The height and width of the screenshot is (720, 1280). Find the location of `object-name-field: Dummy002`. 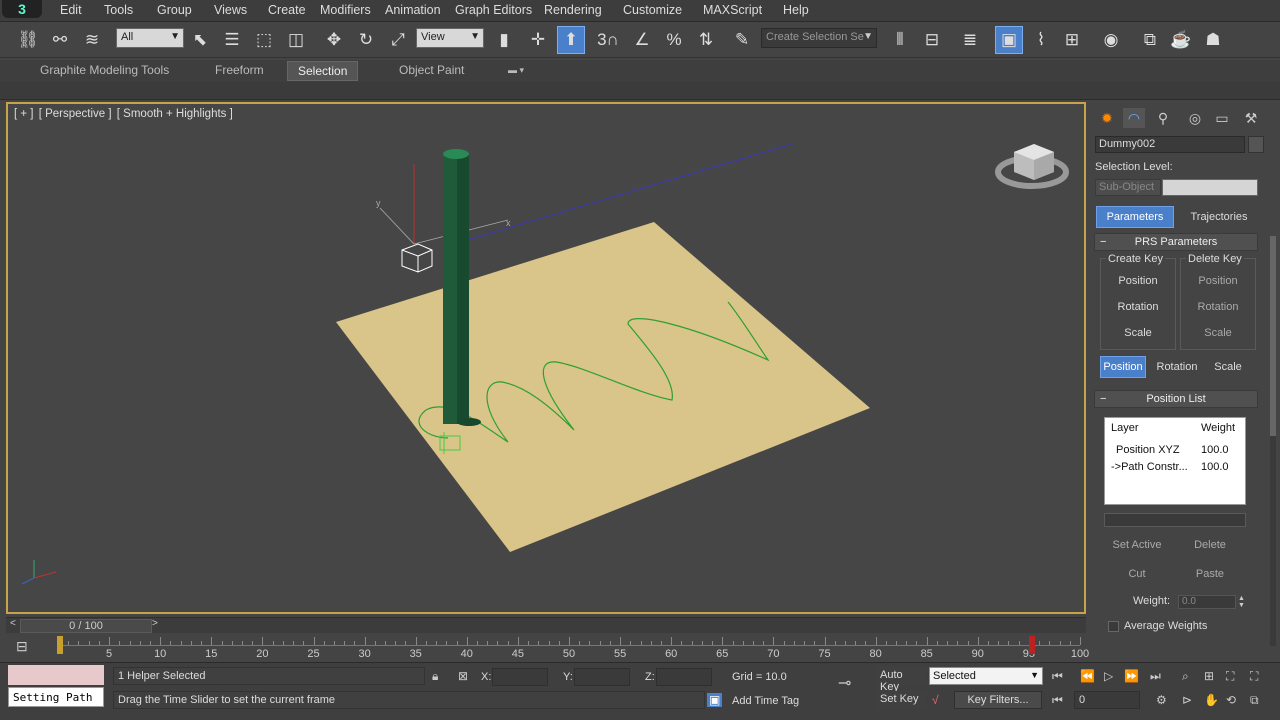

object-name-field: Dummy002 is located at coordinates (1170, 144).